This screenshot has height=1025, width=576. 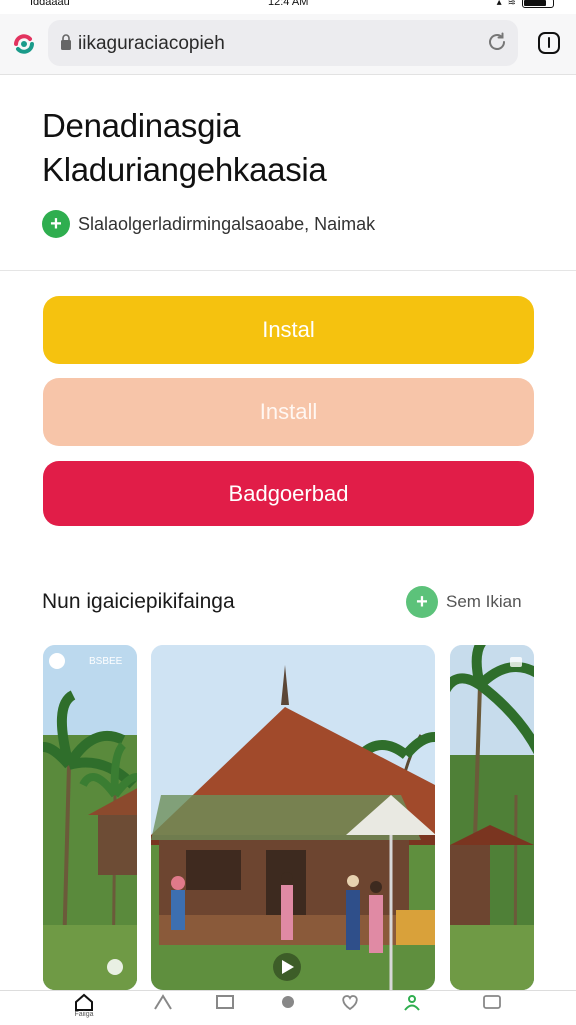 I want to click on status-bar: Iddaaau 12:4 AM ▴ ≋, so click(x=288, y=7).